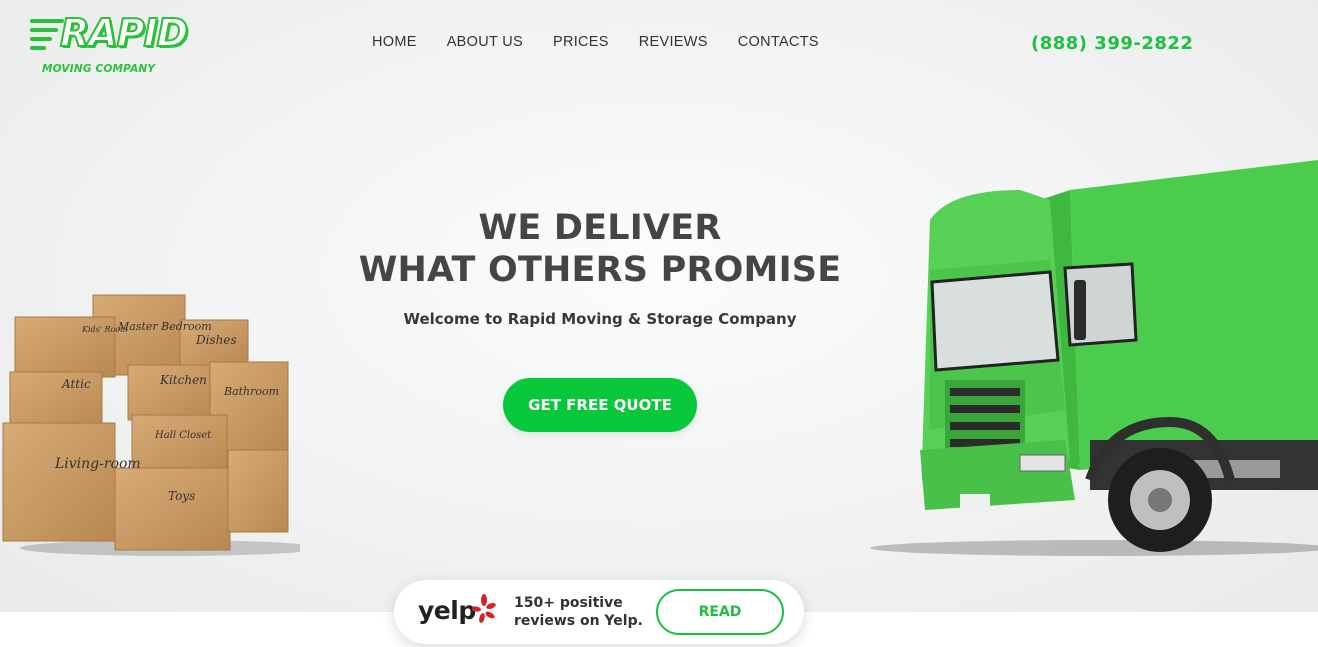  What do you see at coordinates (579, 612) in the screenshot?
I see `yelp-reviews-text: 150+ positive reviews on Yelp.` at bounding box center [579, 612].